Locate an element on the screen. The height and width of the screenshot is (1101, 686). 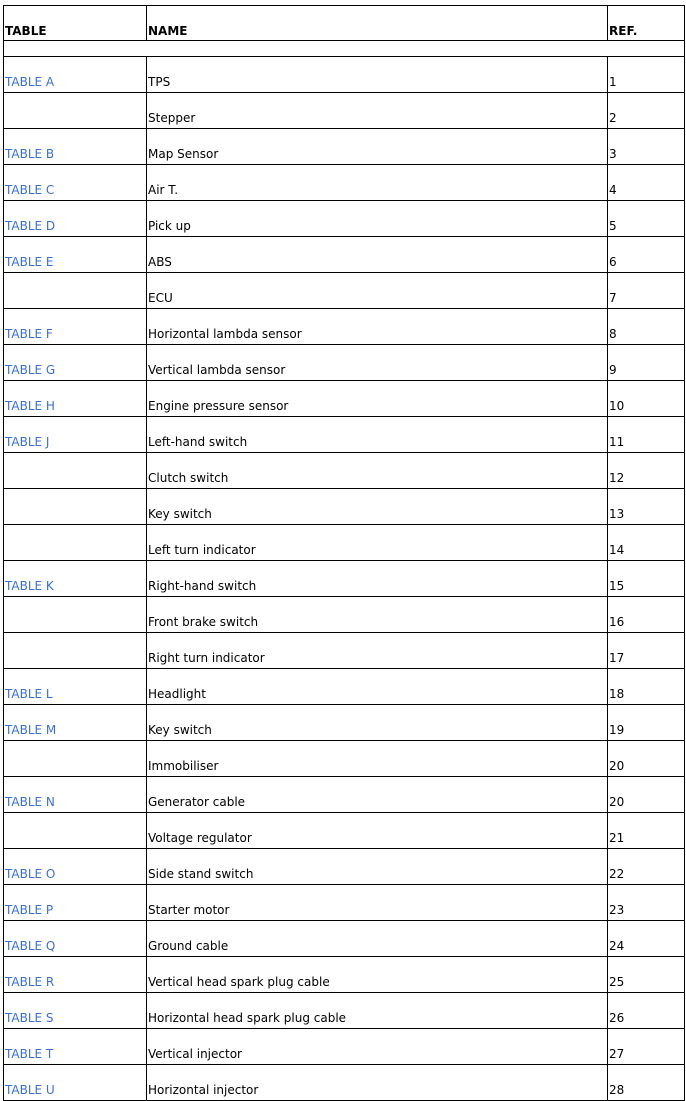
table-link: TABLE E is located at coordinates (29, 262).